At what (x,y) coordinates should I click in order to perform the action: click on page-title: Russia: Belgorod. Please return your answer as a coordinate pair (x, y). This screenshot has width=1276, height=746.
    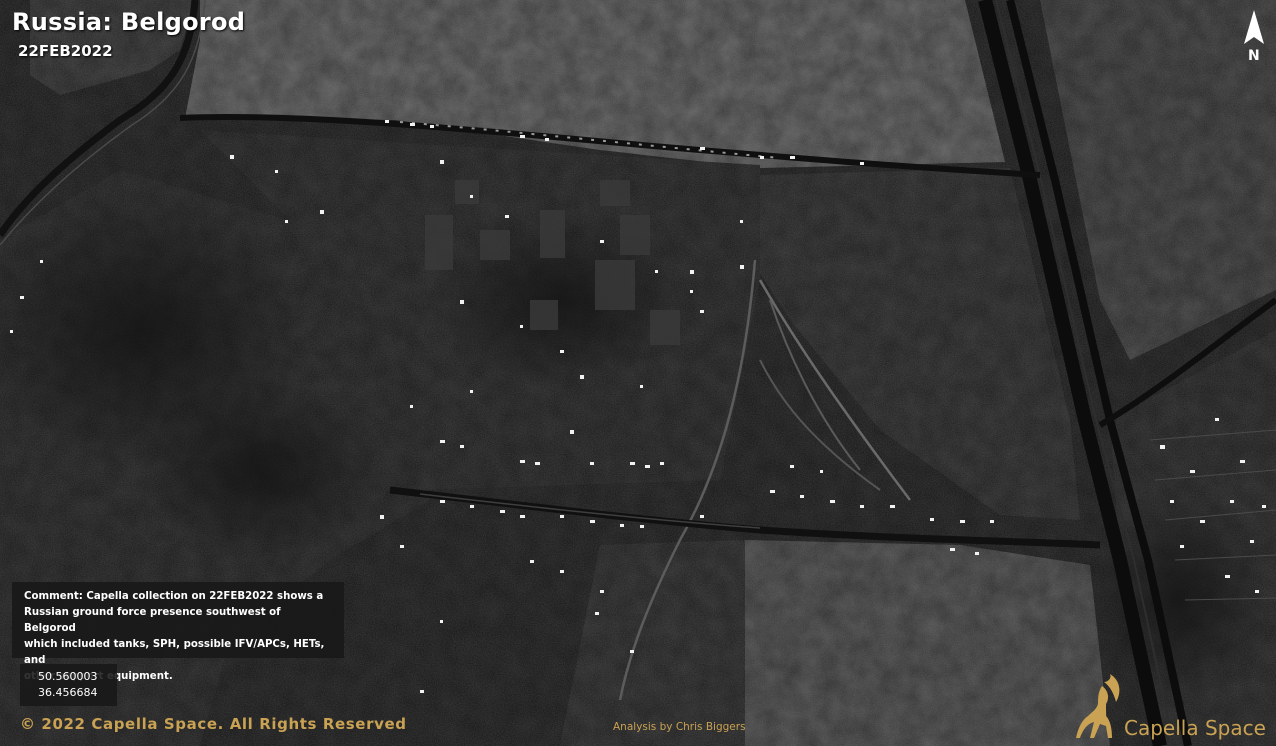
    Looking at the image, I should click on (129, 22).